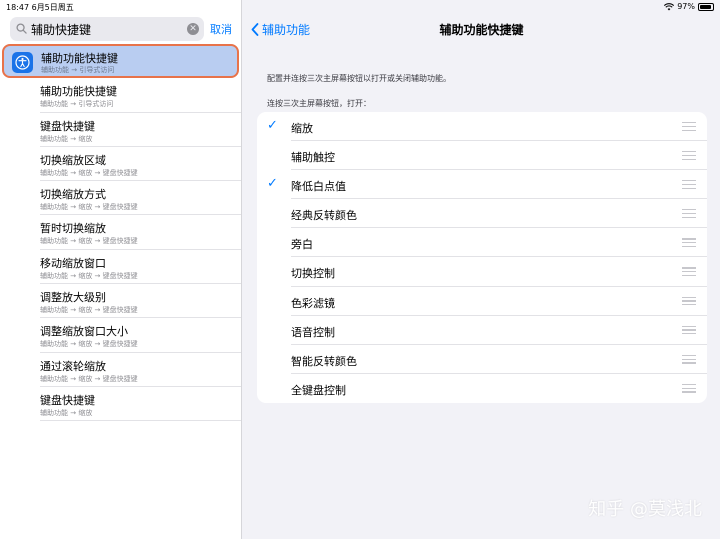 The height and width of the screenshot is (539, 720). What do you see at coordinates (61, 30) in the screenshot?
I see `search-value: 辅助快捷键` at bounding box center [61, 30].